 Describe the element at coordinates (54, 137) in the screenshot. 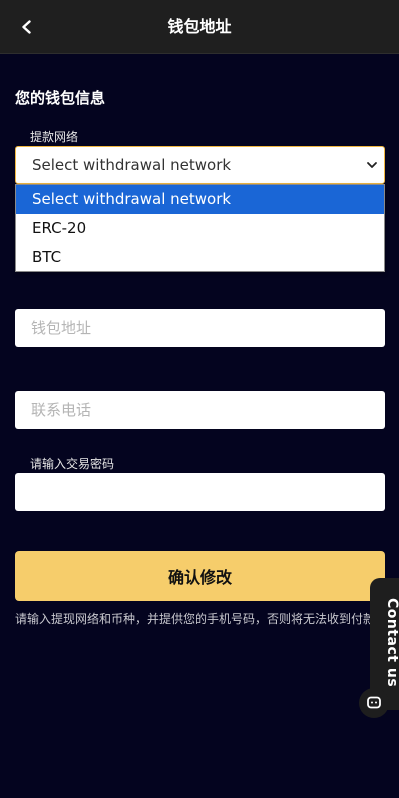

I see `network-label: 提款网络` at that location.